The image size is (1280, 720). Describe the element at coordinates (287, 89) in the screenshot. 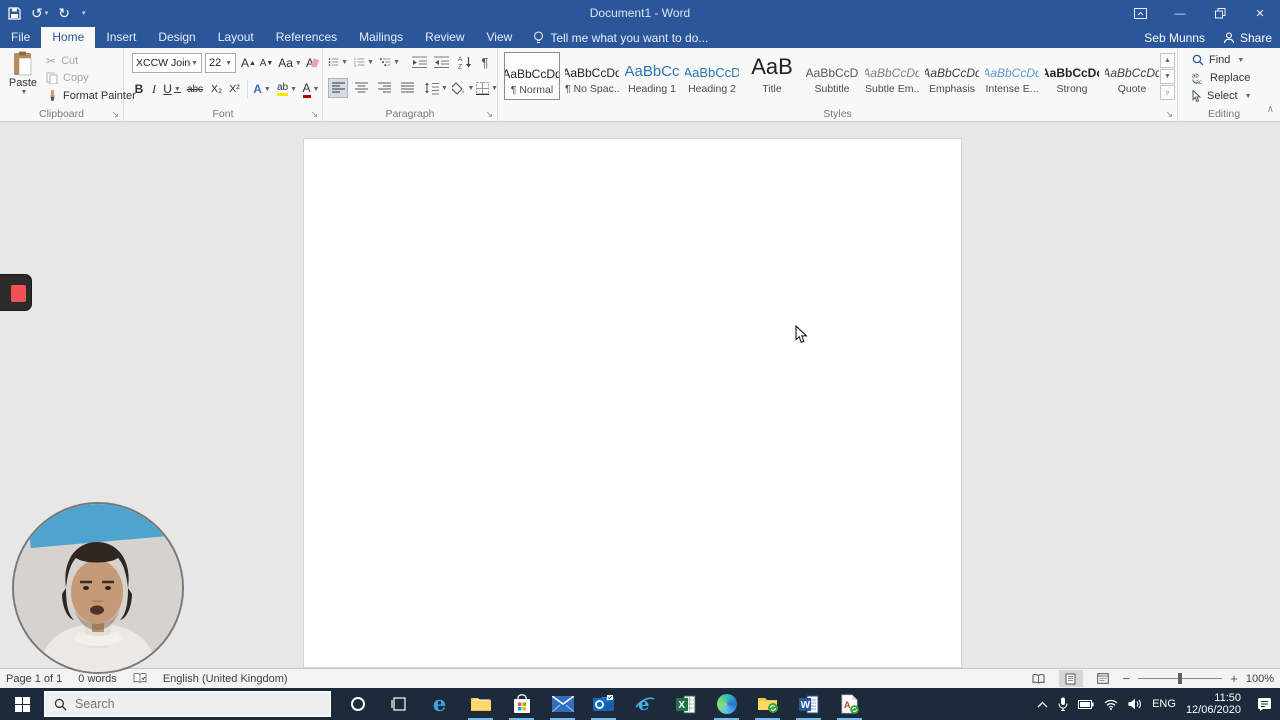

I see `text-highlight-button: ab ▼` at that location.